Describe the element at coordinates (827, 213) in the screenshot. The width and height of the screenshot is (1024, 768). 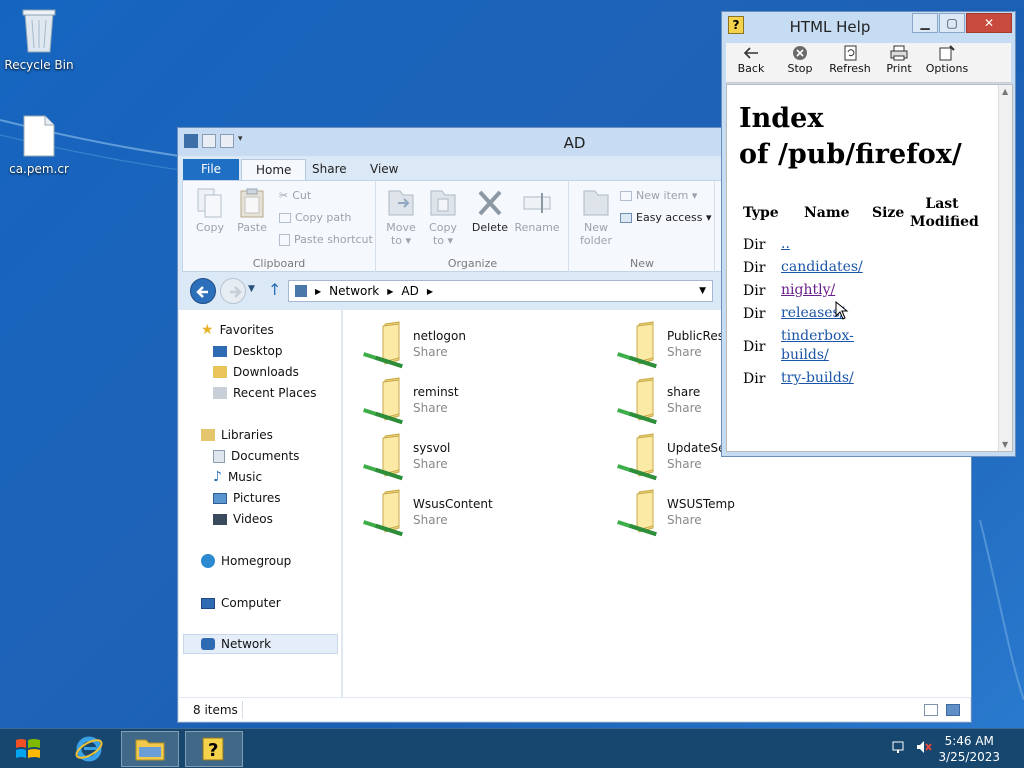
I see `column-header-name: Name` at that location.